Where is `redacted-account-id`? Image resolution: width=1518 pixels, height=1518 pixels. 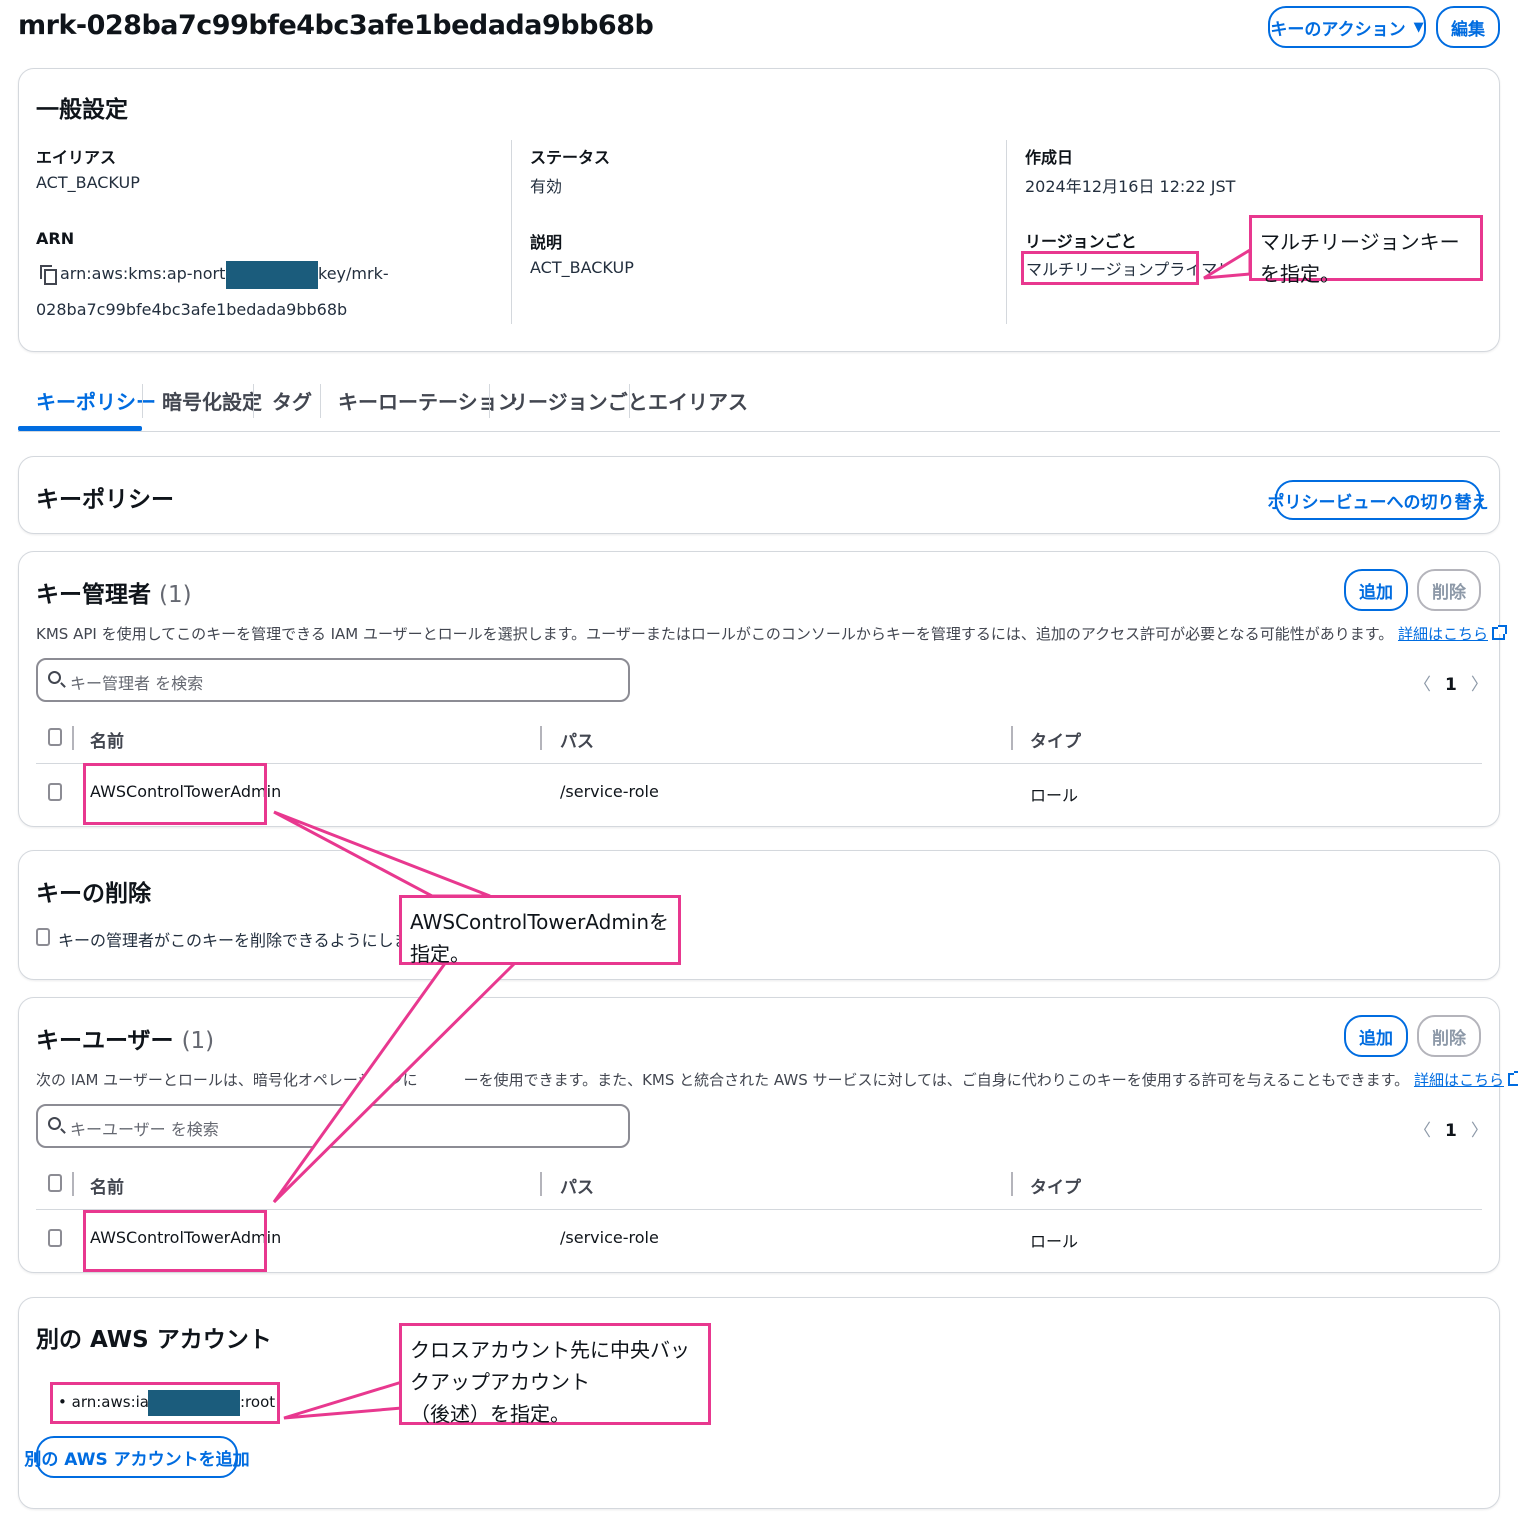
redacted-account-id is located at coordinates (272, 275).